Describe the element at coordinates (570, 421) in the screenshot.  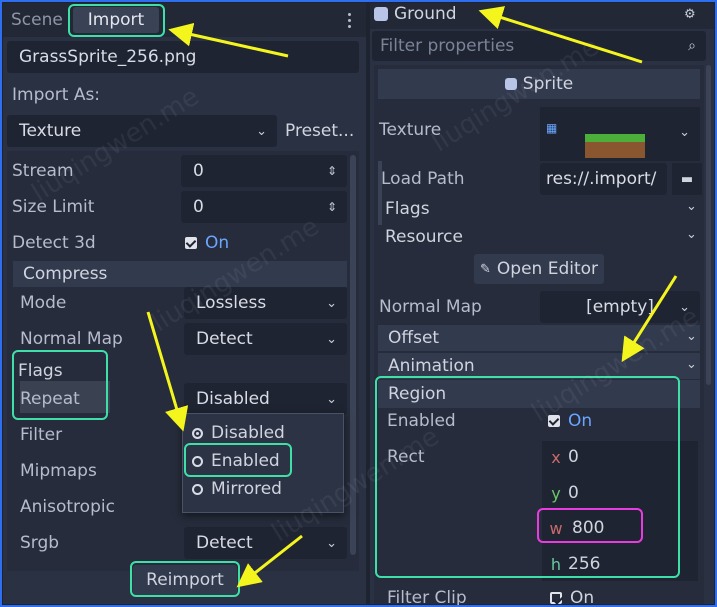
I see `region-enabled-checkbox: On` at that location.